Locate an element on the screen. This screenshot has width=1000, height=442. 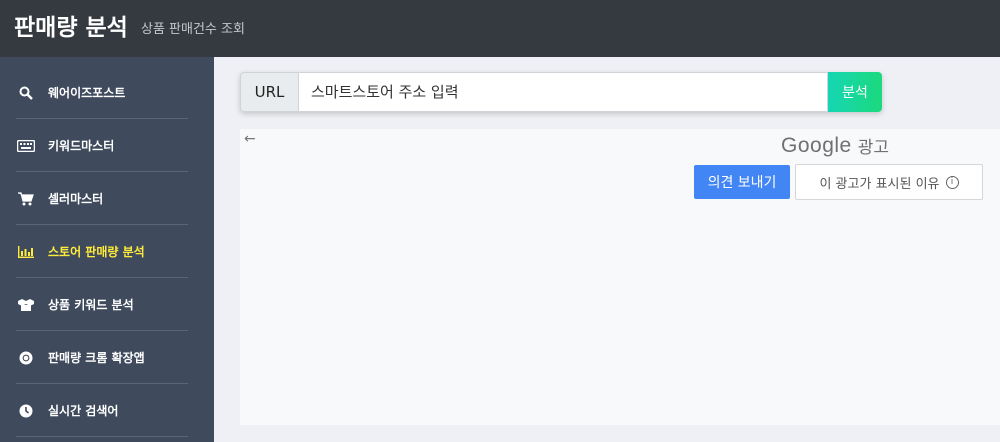
sidebar-item-chrome-extension: 판매량 크롬 확장앱 is located at coordinates (102, 358).